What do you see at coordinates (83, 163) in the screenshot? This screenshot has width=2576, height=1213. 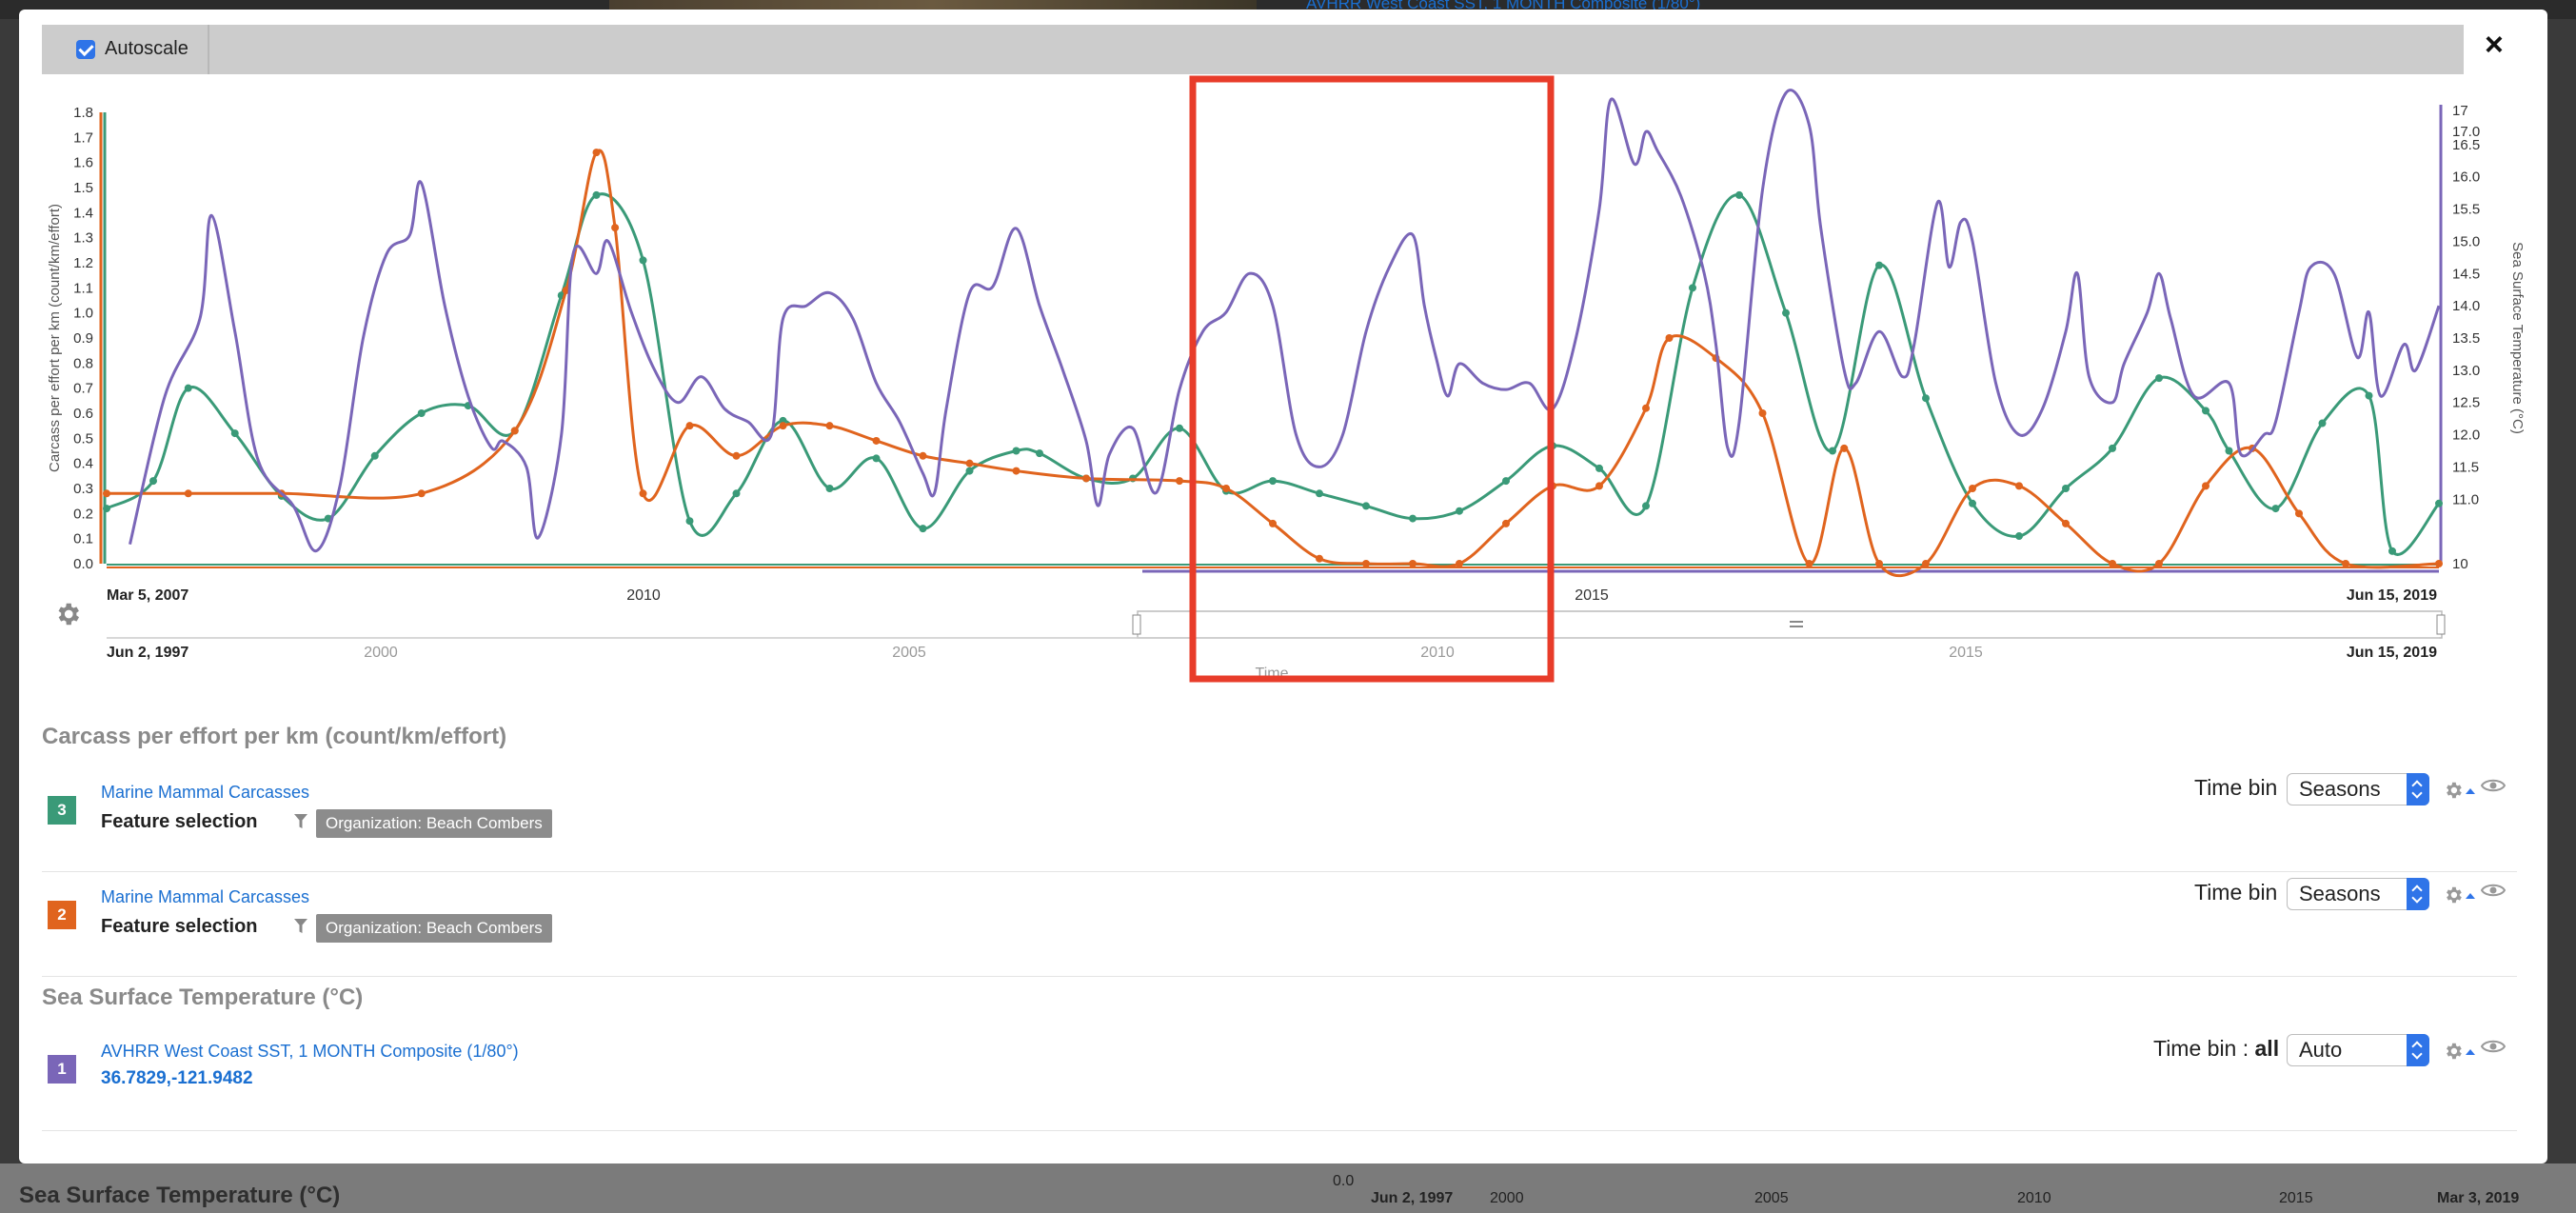 I see `left-axis-tick-label: 1.6` at bounding box center [83, 163].